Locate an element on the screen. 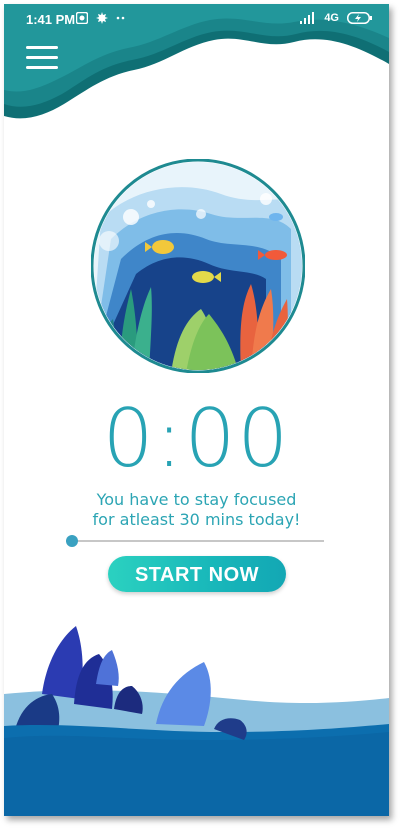 The height and width of the screenshot is (829, 402). status-right-icons: 4G is located at coordinates (336, 18).